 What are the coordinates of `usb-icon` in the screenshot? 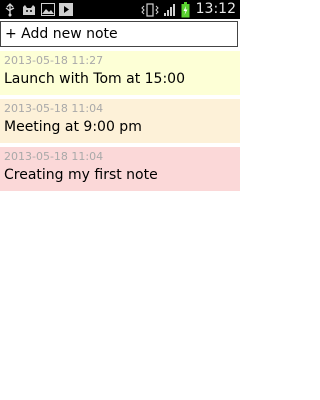 It's located at (10, 9).